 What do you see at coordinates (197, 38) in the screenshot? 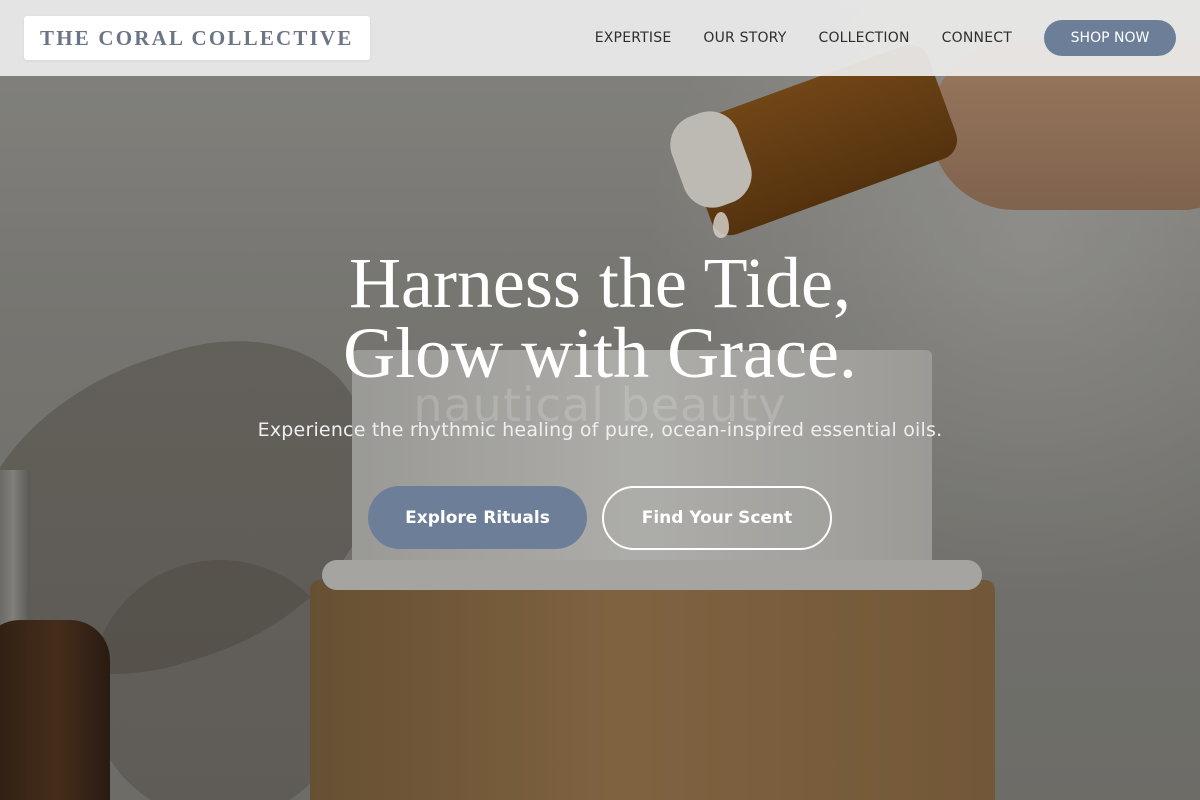
I see `brand-logo: THE CORAL COLLECTIVE` at bounding box center [197, 38].